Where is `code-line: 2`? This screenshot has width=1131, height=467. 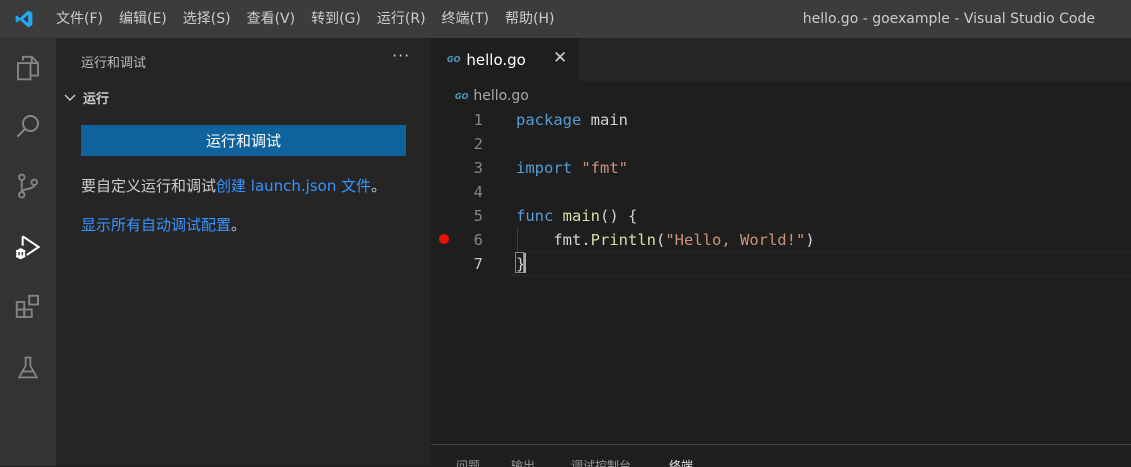
code-line: 2 is located at coordinates (781, 144).